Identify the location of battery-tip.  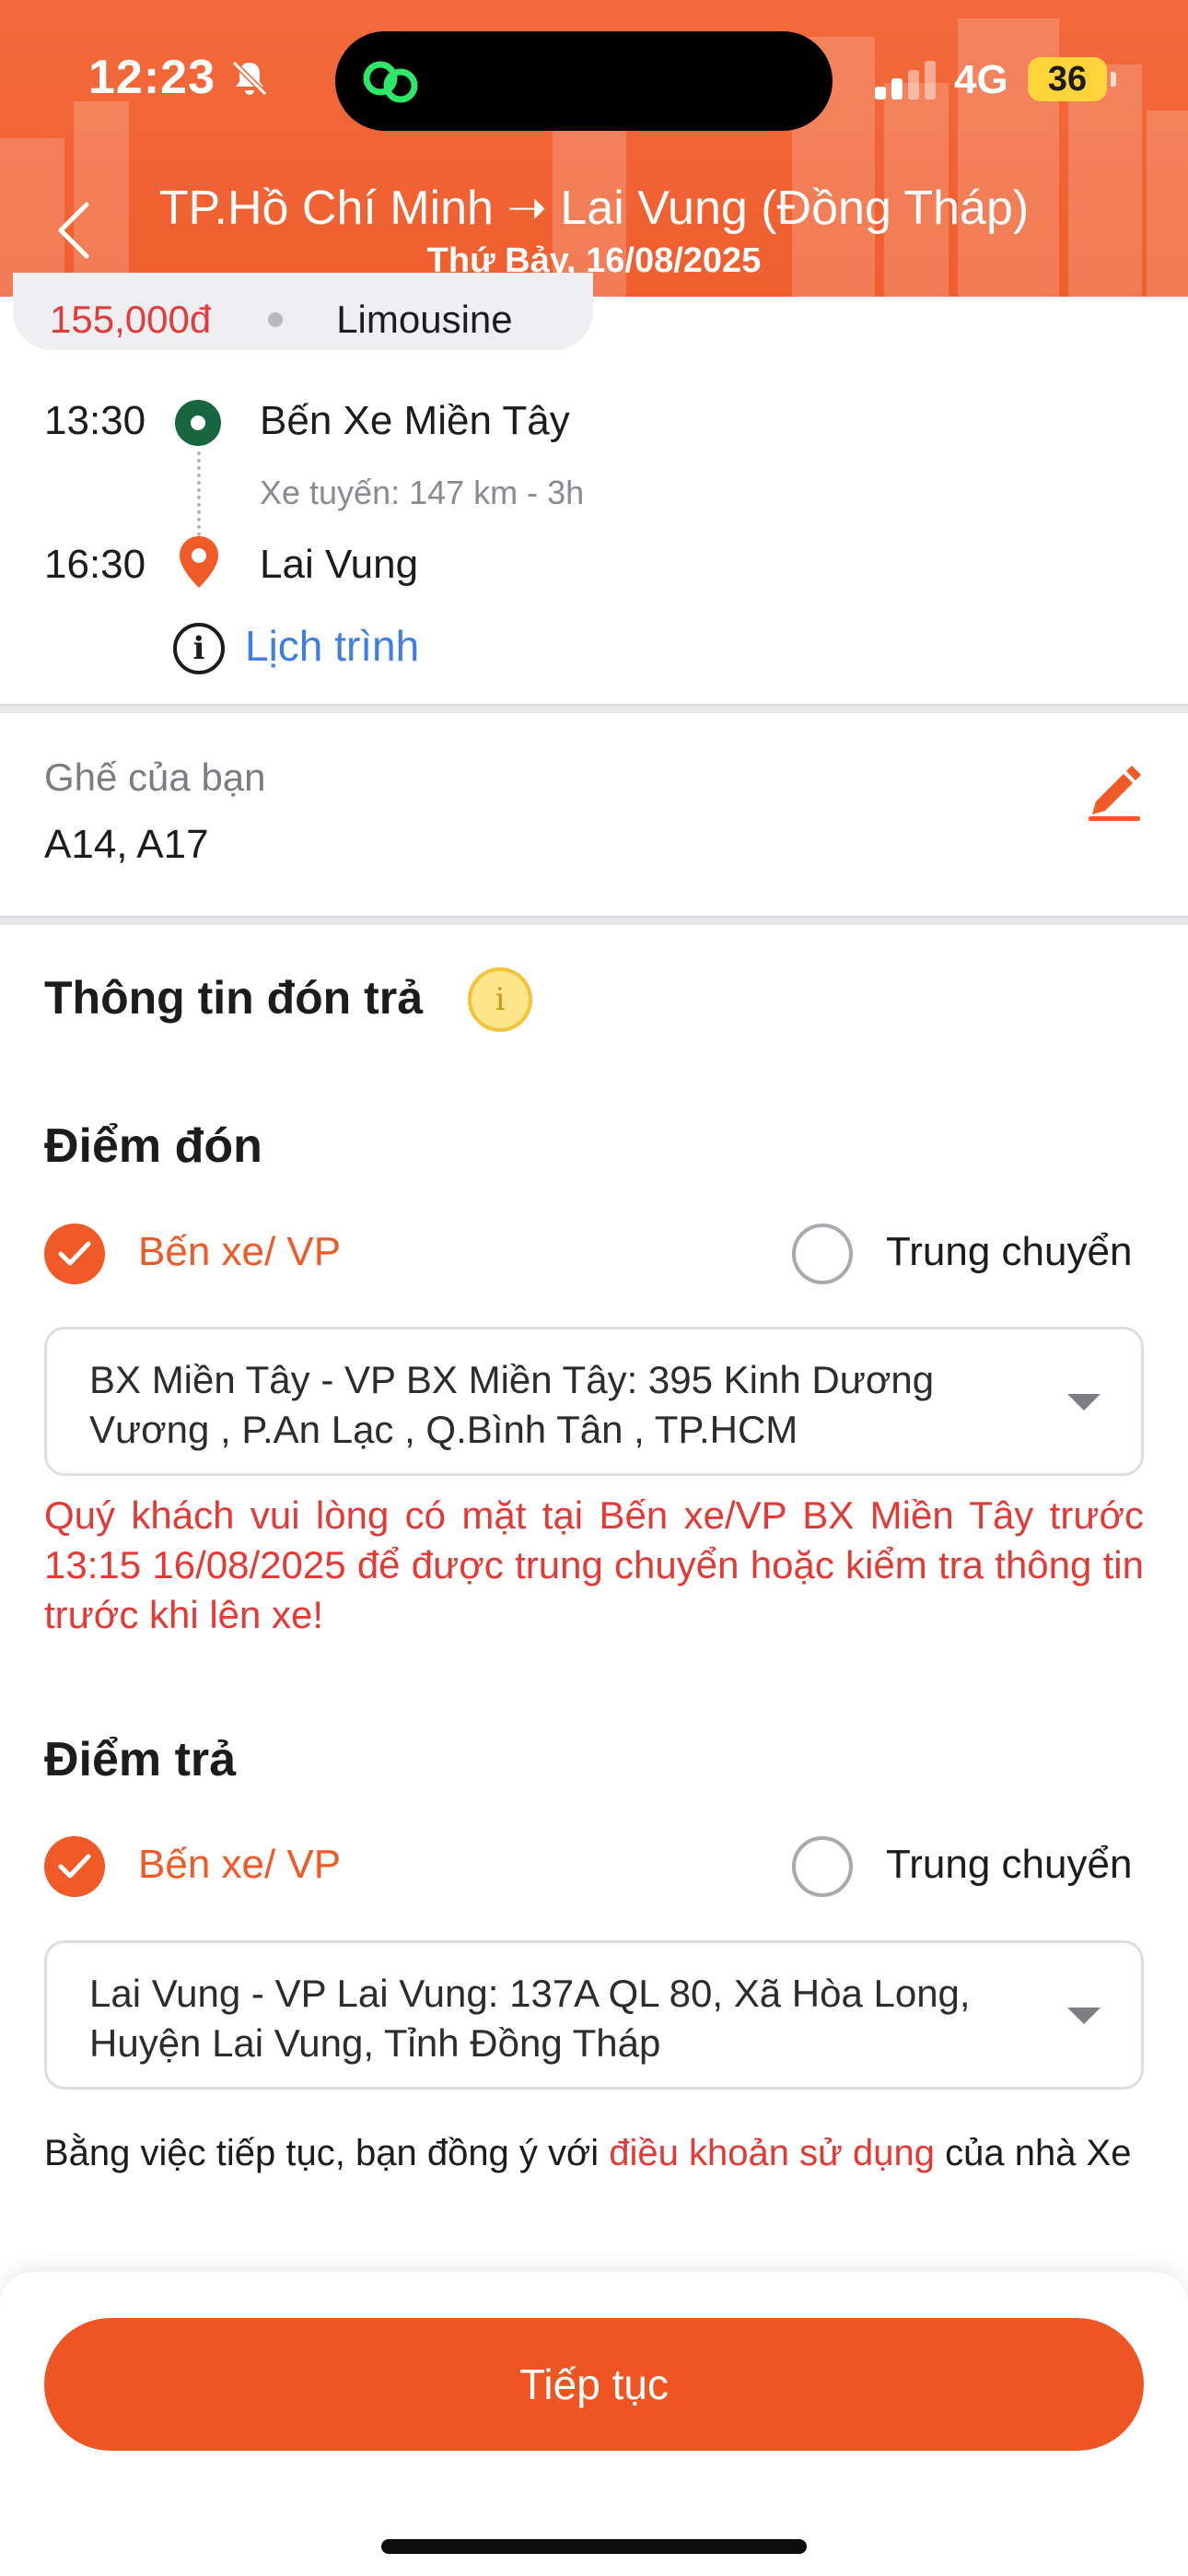
(1113, 79).